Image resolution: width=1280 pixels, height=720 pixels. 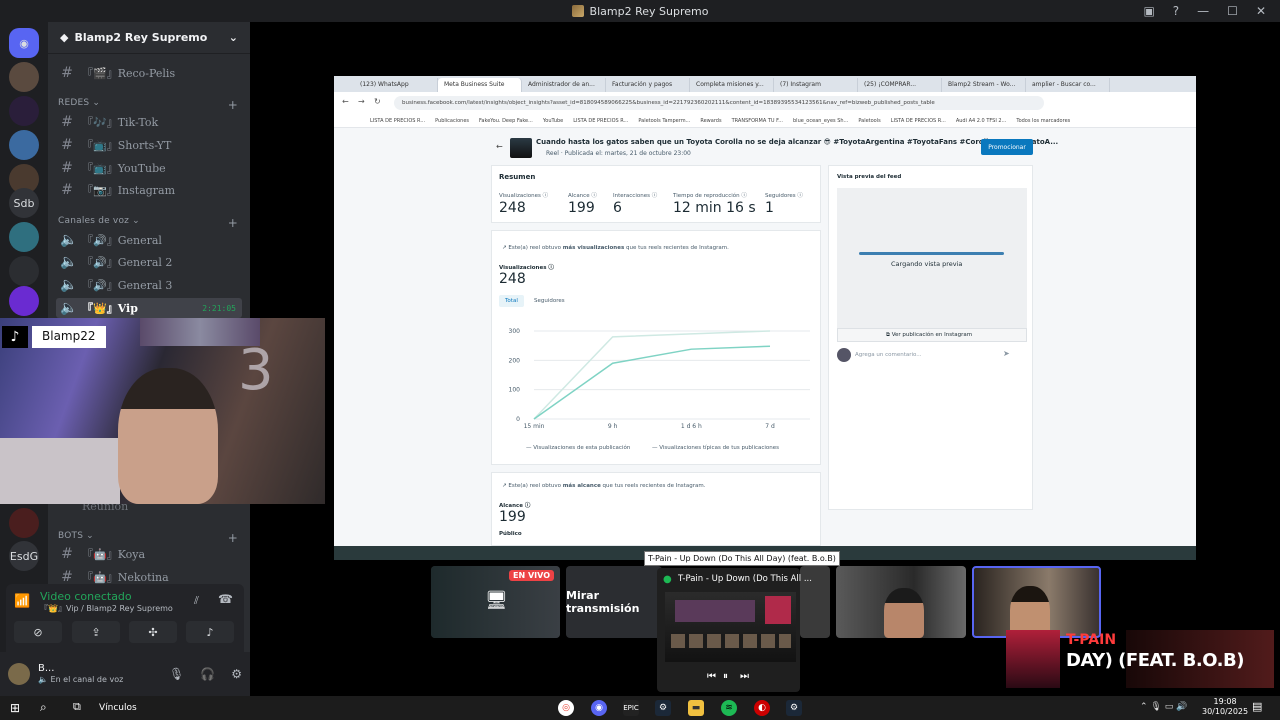 I want to click on voice-channel-vip: 🔈 『👑』Vip 2:21:05, so click(x=149, y=308).